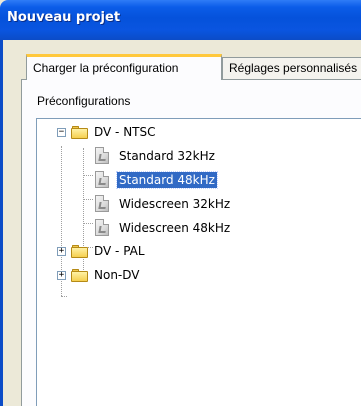 Image resolution: width=361 pixels, height=406 pixels. Describe the element at coordinates (64, 17) in the screenshot. I see `window-title: Nouveau projet` at that location.